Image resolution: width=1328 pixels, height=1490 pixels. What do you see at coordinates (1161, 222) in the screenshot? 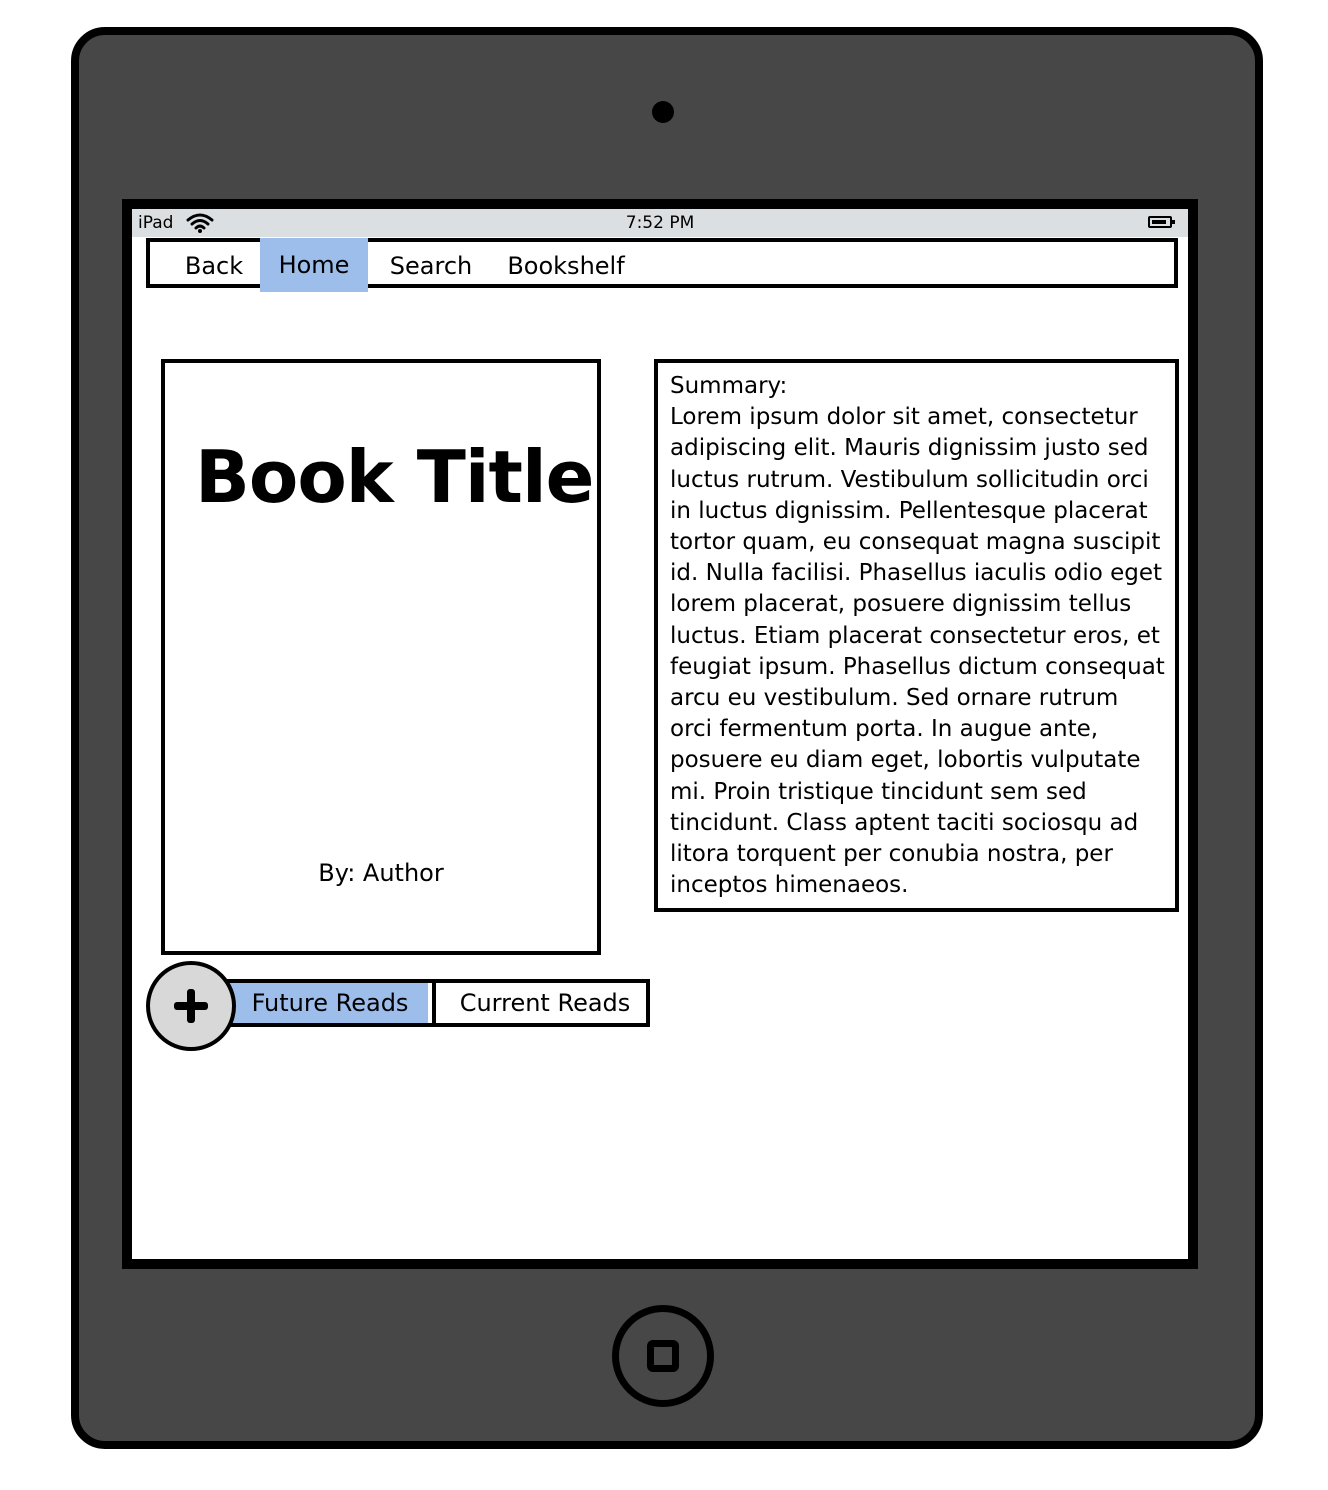
I see `battery-icon` at bounding box center [1161, 222].